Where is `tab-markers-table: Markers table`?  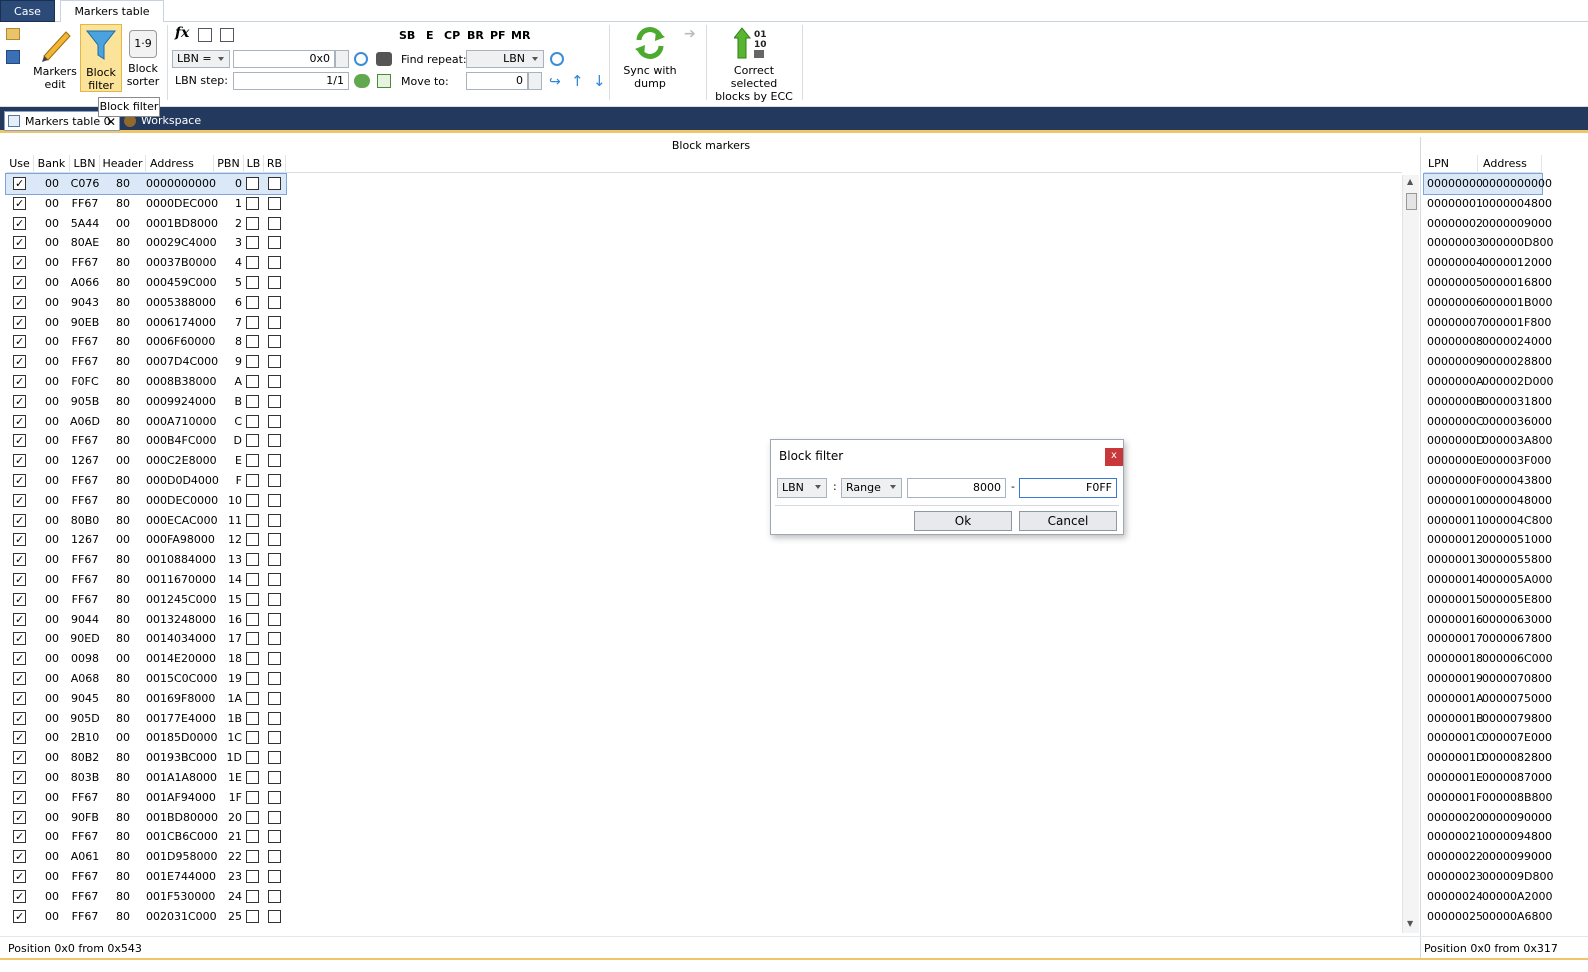
tab-markers-table: Markers table is located at coordinates (112, 11).